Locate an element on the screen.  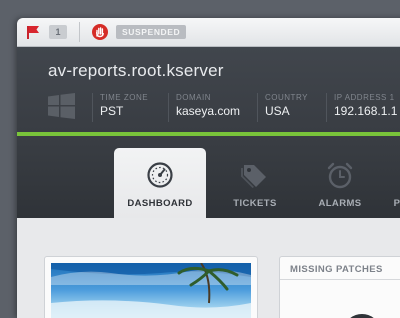
info-country: COUNTRY USA is located at coordinates (282, 107).